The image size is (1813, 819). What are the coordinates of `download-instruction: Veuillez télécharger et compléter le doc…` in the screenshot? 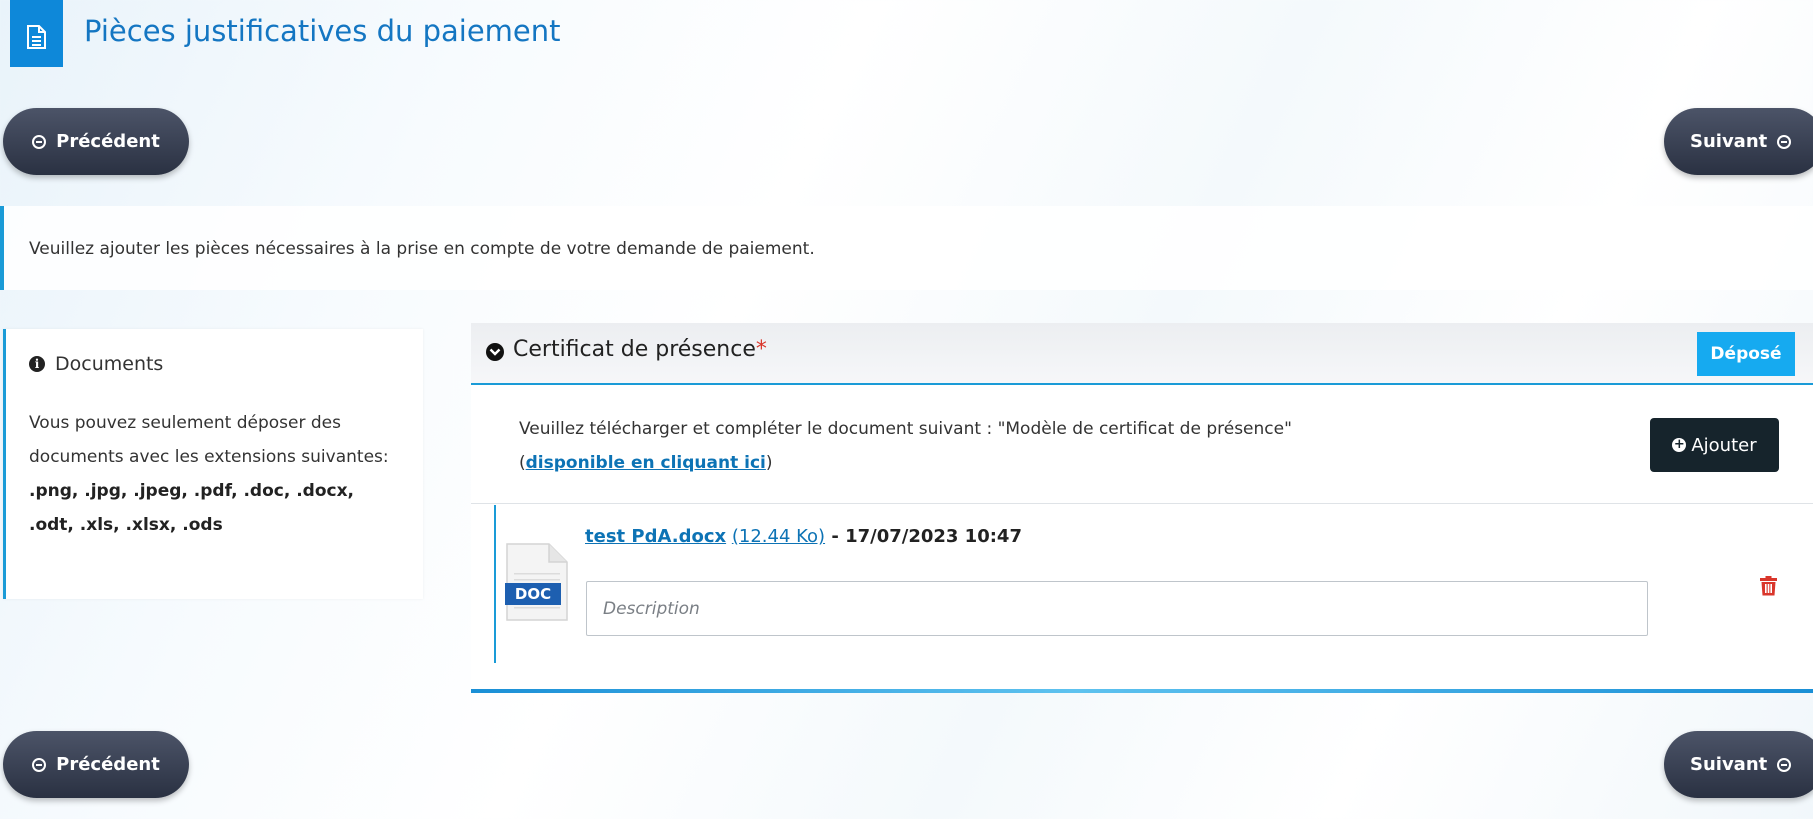 It's located at (919, 446).